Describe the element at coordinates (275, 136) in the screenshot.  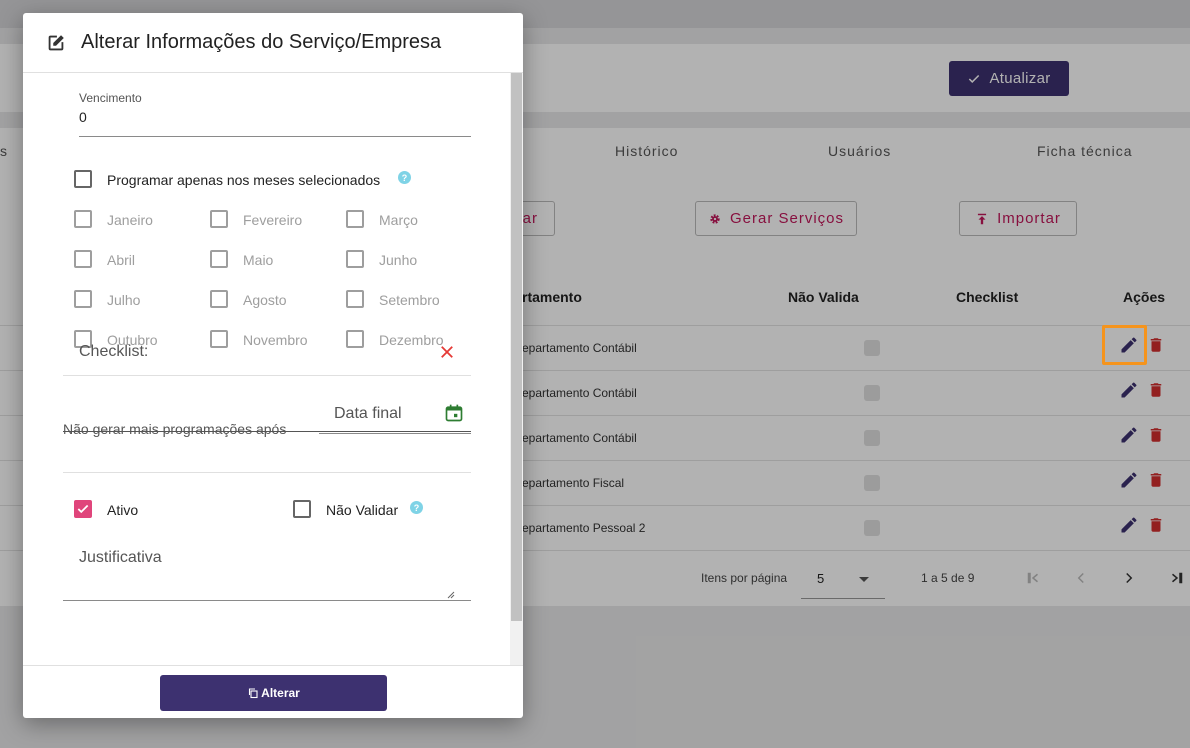
I see `vencimento-underline` at that location.